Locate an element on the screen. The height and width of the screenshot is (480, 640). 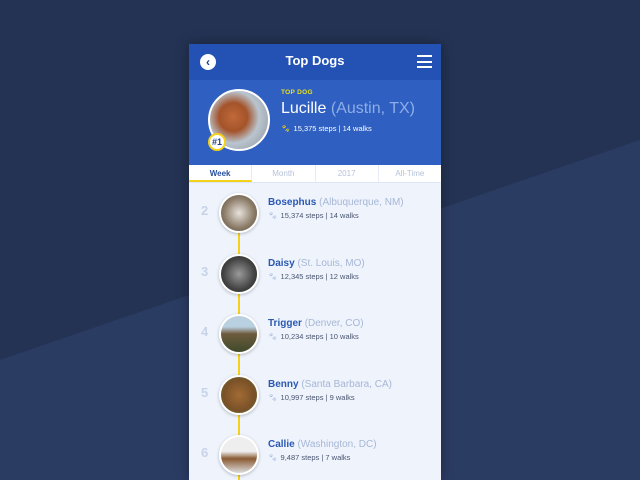
stats-text: 15,375 steps | 14 walks is located at coordinates (332, 128).